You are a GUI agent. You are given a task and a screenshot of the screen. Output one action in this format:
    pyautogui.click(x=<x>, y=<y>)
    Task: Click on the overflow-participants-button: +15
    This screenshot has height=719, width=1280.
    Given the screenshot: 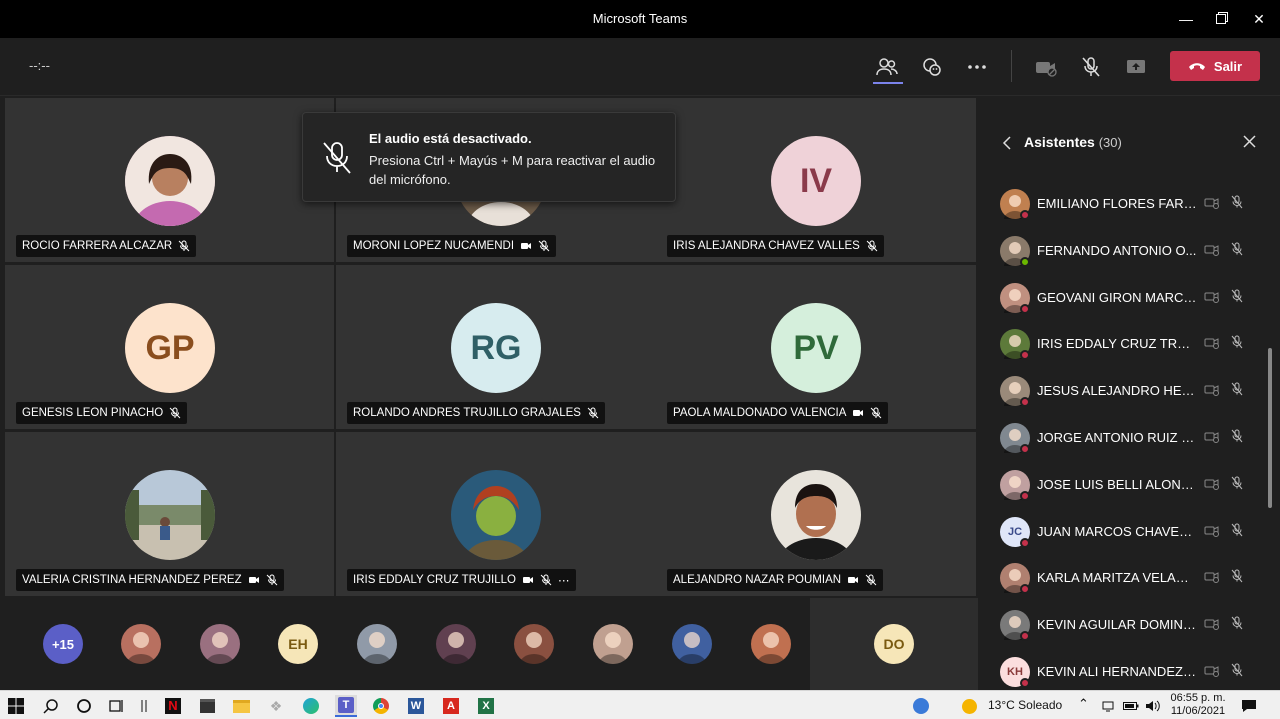 What is the action you would take?
    pyautogui.click(x=63, y=644)
    